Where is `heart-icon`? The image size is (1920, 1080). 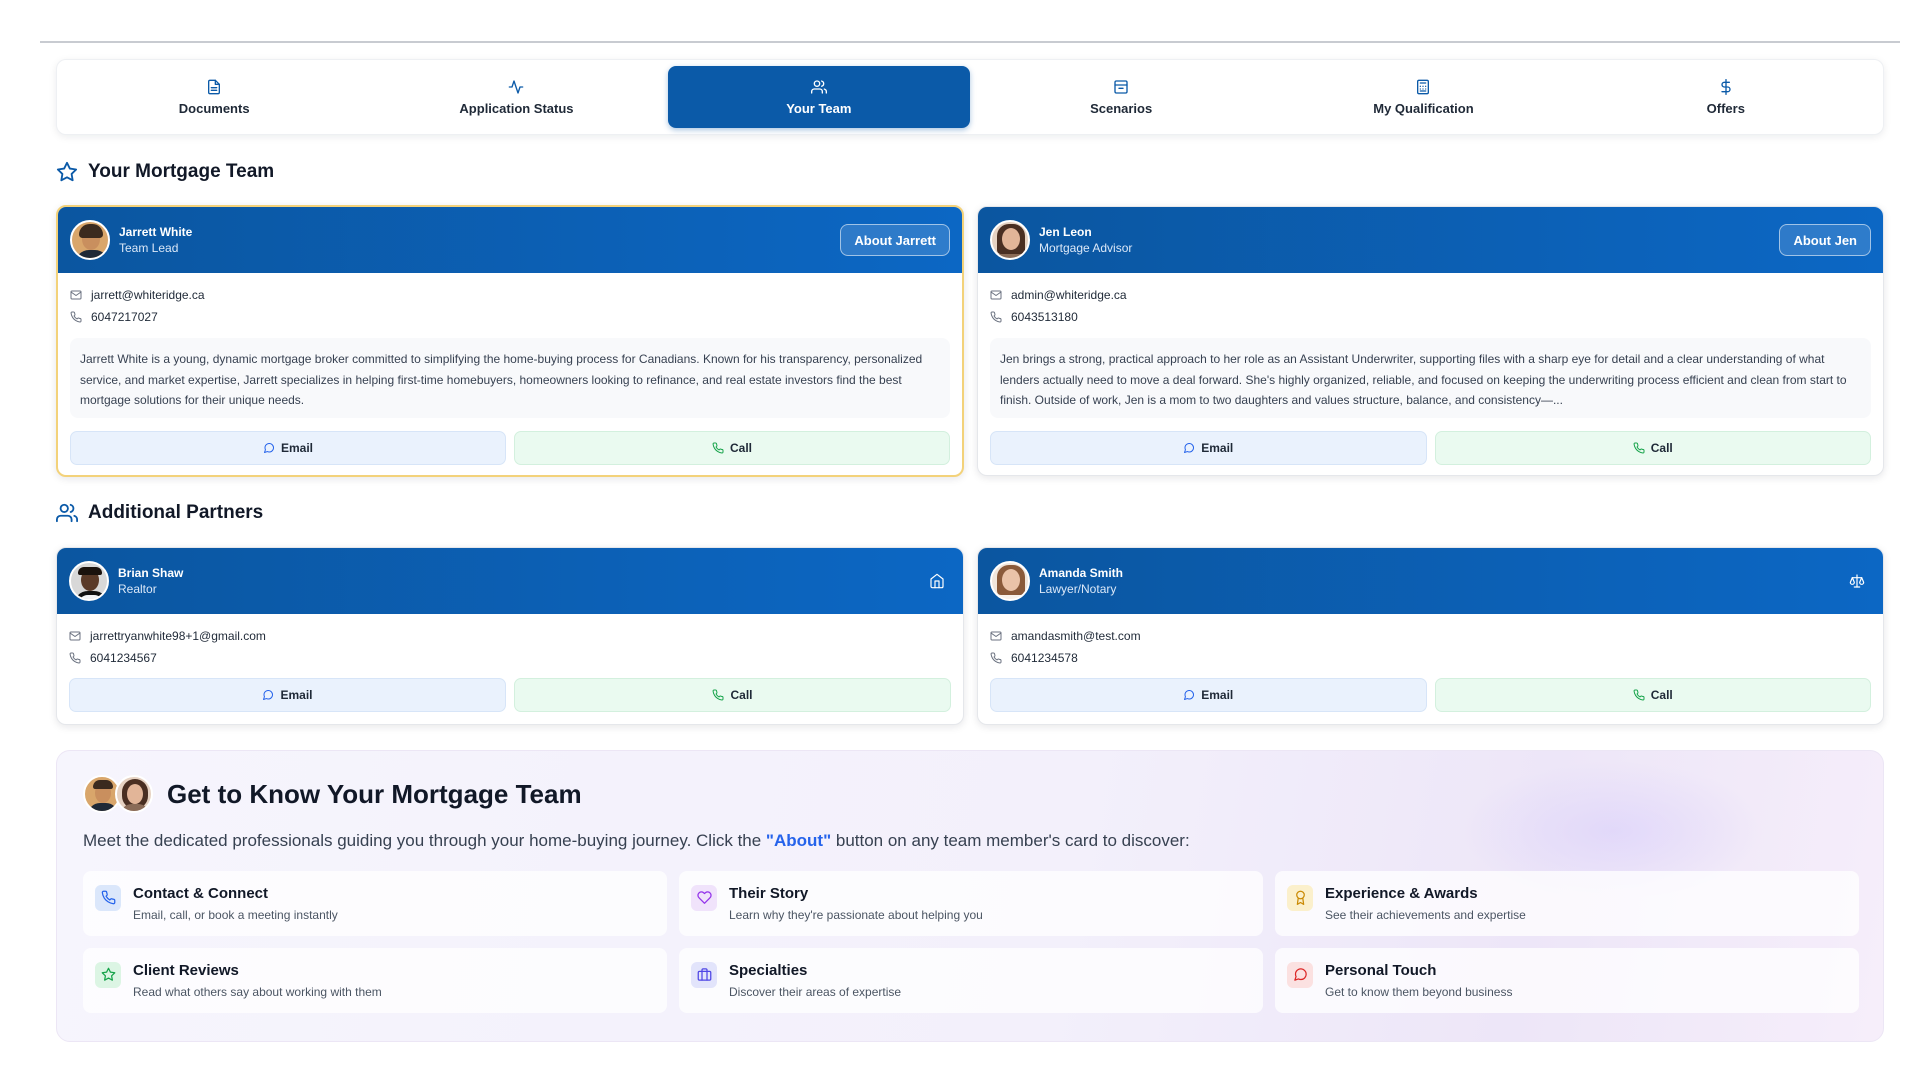
heart-icon is located at coordinates (704, 897).